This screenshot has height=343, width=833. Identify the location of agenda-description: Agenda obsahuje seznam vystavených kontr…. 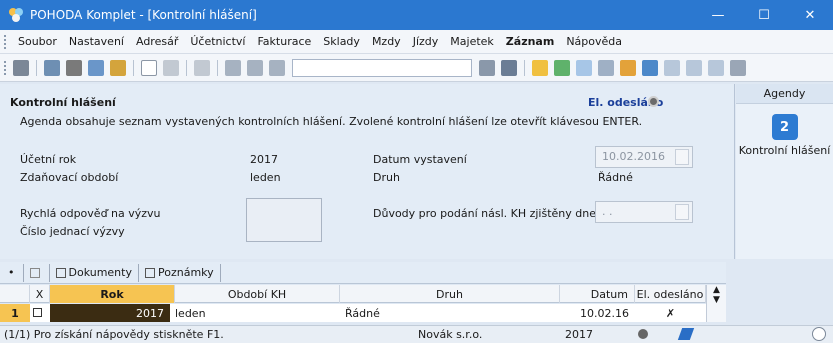
(331, 121).